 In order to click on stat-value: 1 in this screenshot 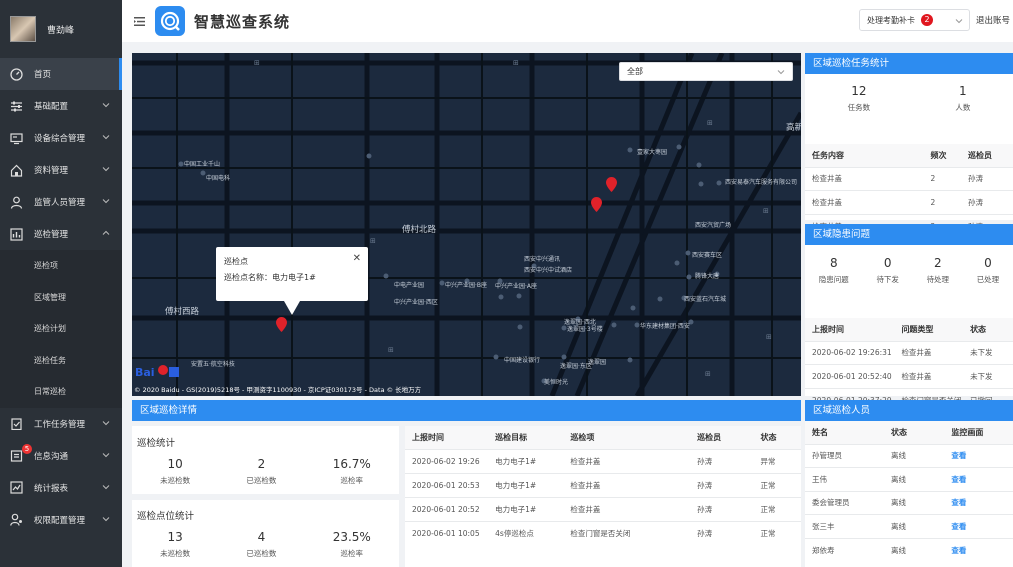, I will do `click(963, 91)`.